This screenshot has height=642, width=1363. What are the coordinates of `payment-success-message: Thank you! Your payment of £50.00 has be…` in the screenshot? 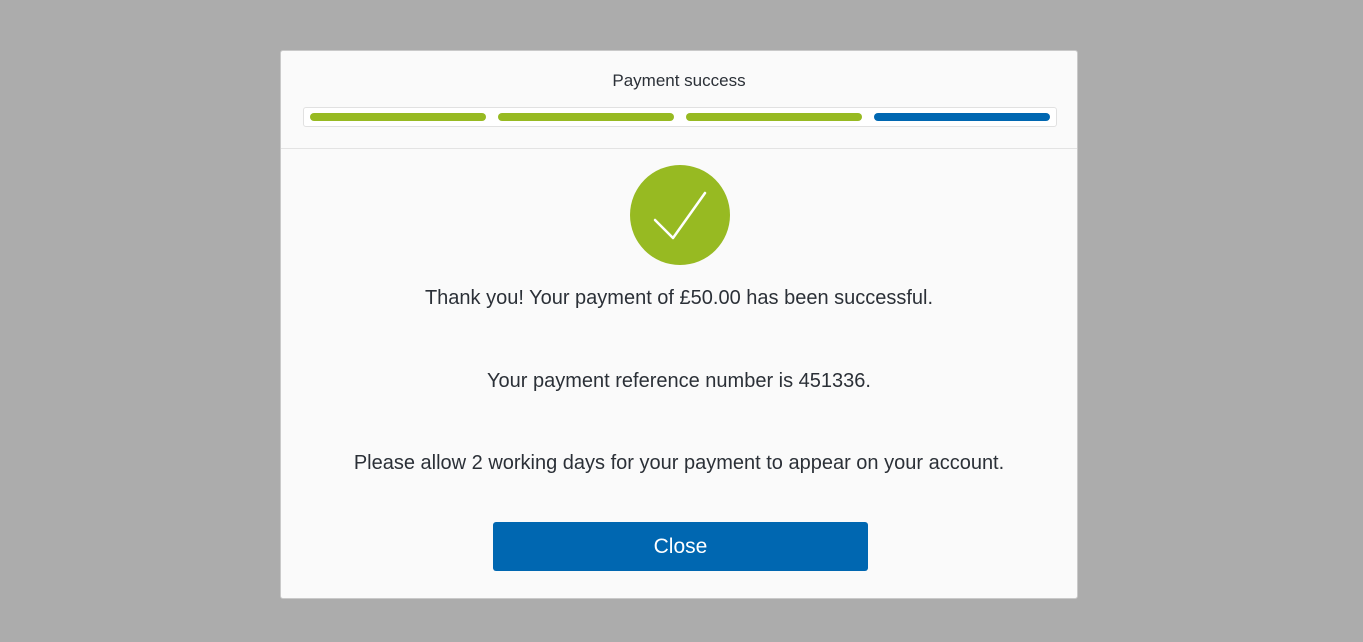 It's located at (679, 298).